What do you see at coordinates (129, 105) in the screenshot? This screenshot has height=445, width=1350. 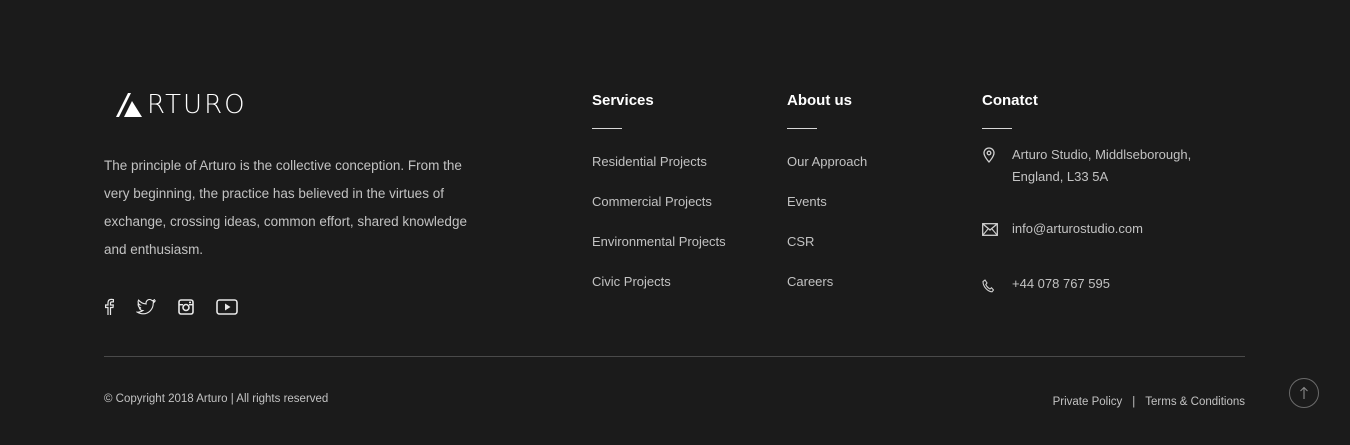 I see `logo-mark-icon` at bounding box center [129, 105].